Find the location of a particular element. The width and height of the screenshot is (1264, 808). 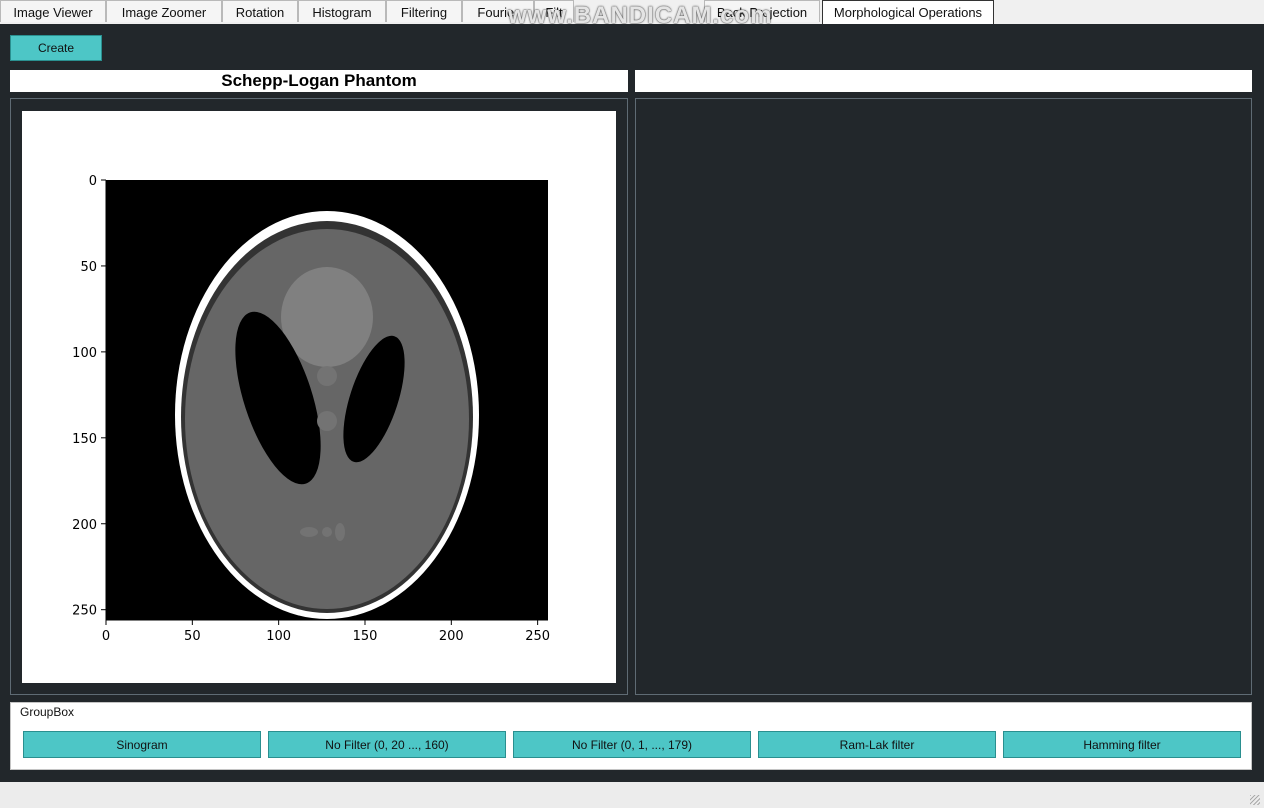

y-tick-label: 50 is located at coordinates (88, 267).